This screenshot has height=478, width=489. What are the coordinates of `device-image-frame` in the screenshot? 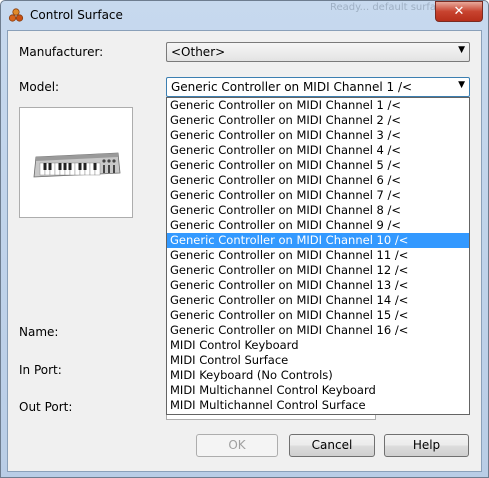 It's located at (76, 162).